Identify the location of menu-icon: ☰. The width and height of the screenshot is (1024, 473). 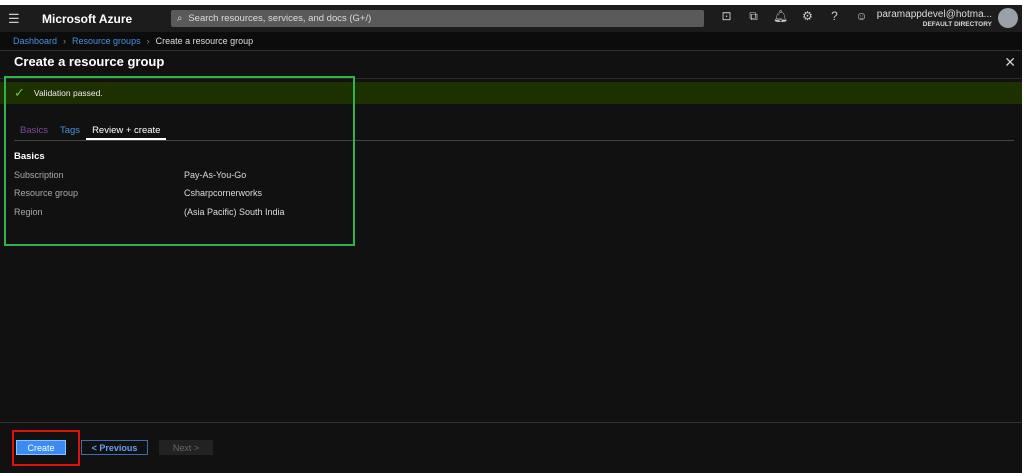
(15, 19).